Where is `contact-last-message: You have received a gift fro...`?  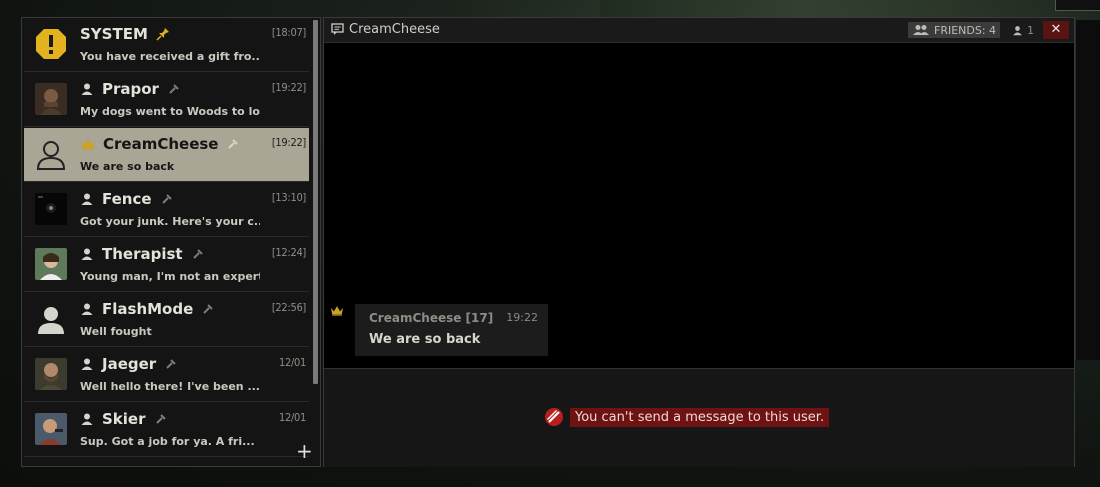 contact-last-message: You have received a gift fro... is located at coordinates (170, 56).